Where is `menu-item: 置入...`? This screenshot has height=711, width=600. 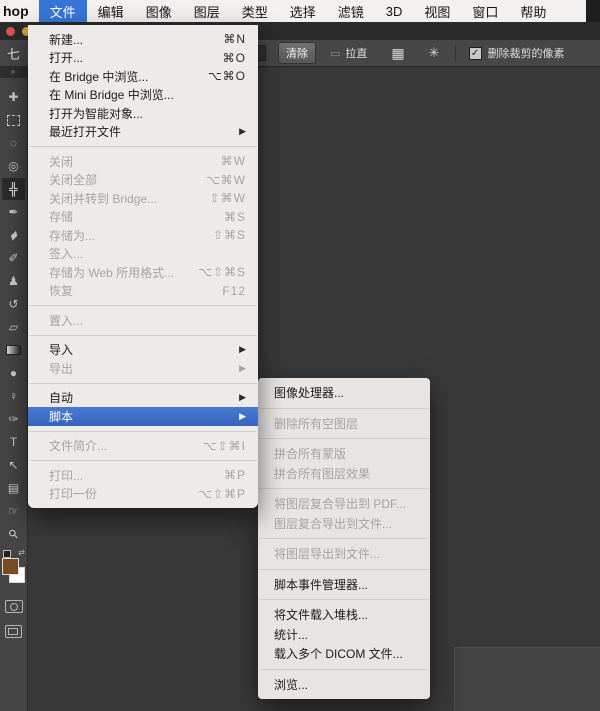 menu-item: 置入... is located at coordinates (143, 320).